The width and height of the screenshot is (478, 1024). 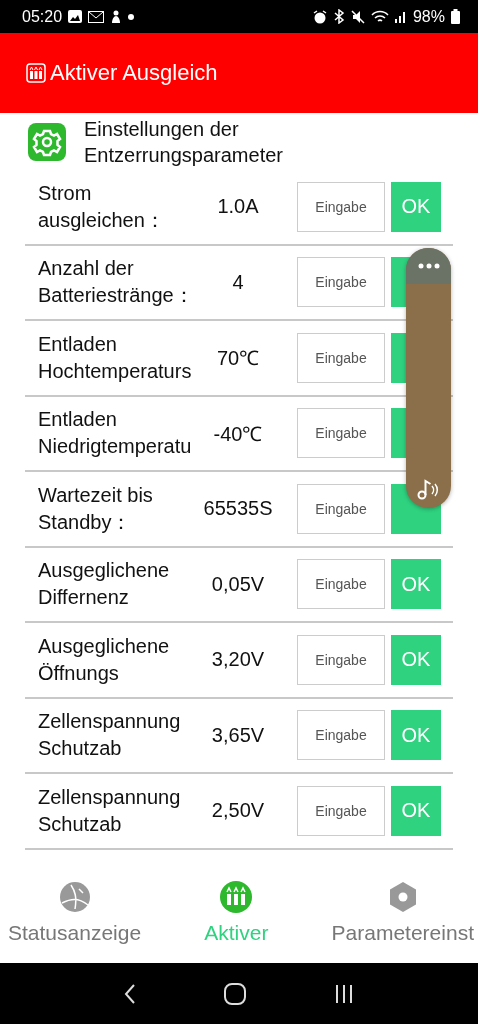 I want to click on alarm-icon, so click(x=319, y=16).